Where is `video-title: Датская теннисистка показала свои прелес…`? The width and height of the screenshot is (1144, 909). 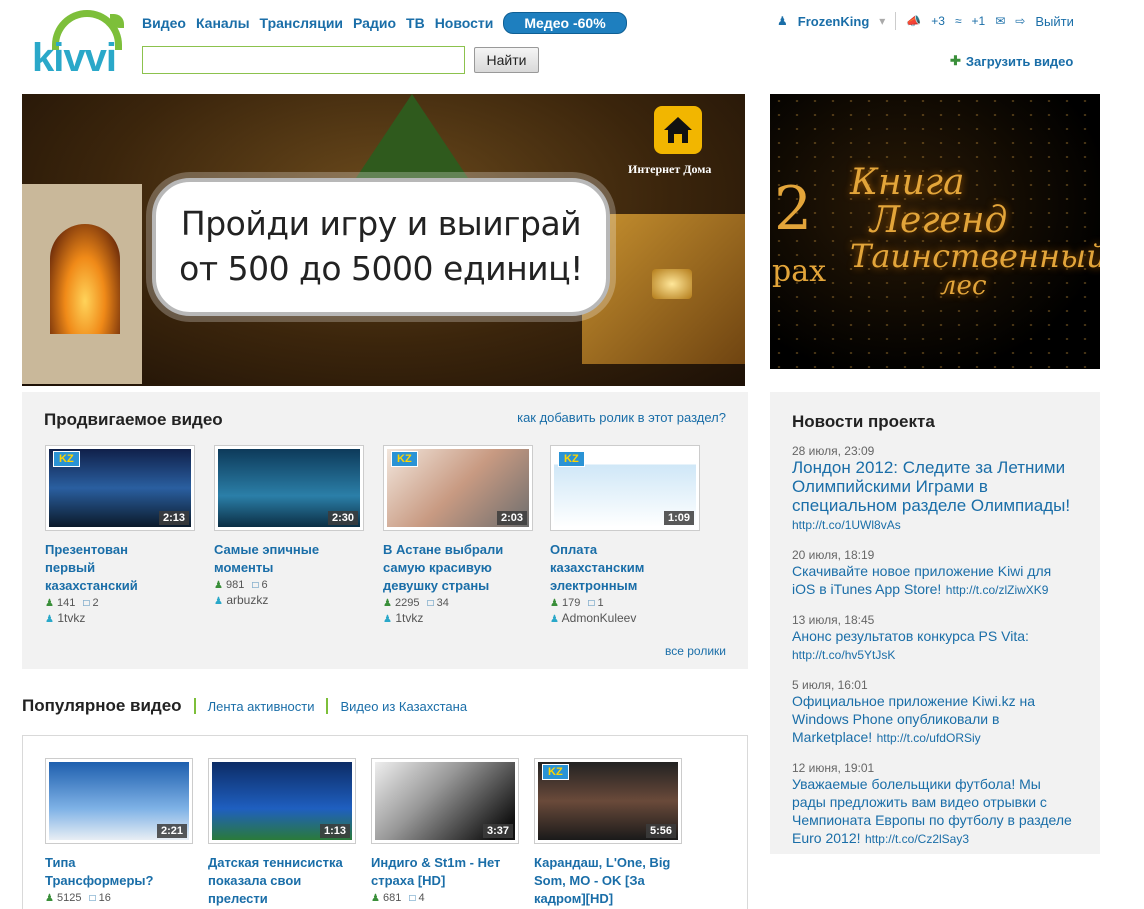
video-title: Датская теннисистка показала свои прелес… is located at coordinates (280, 881).